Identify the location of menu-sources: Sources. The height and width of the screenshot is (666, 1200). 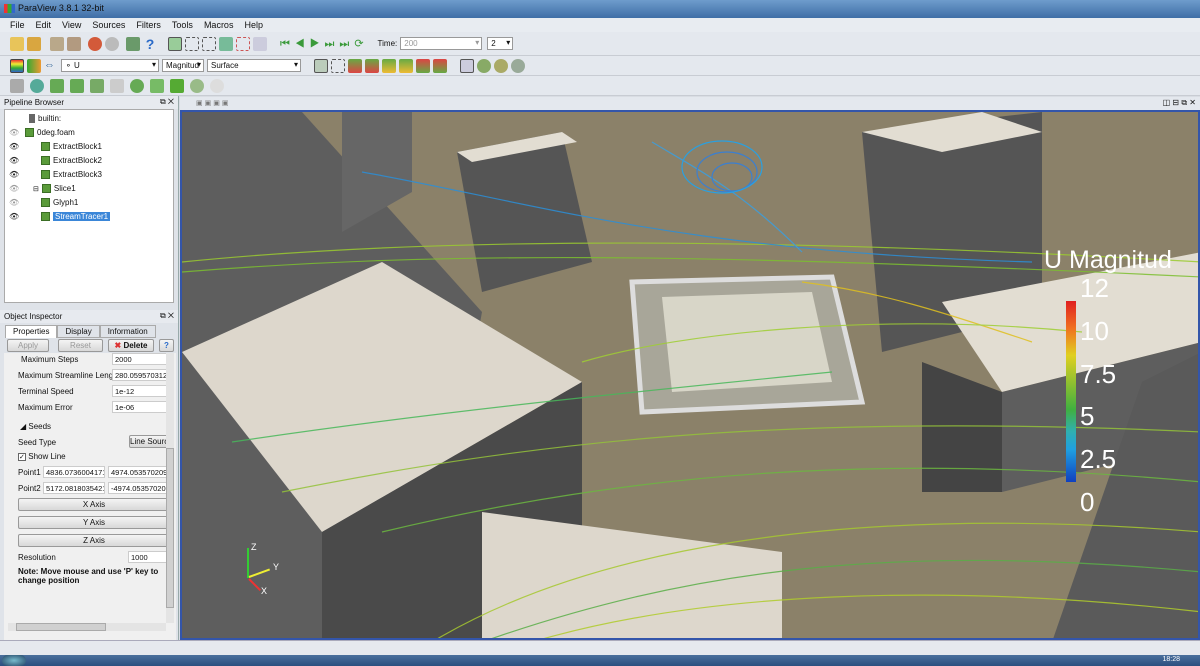
(108, 26).